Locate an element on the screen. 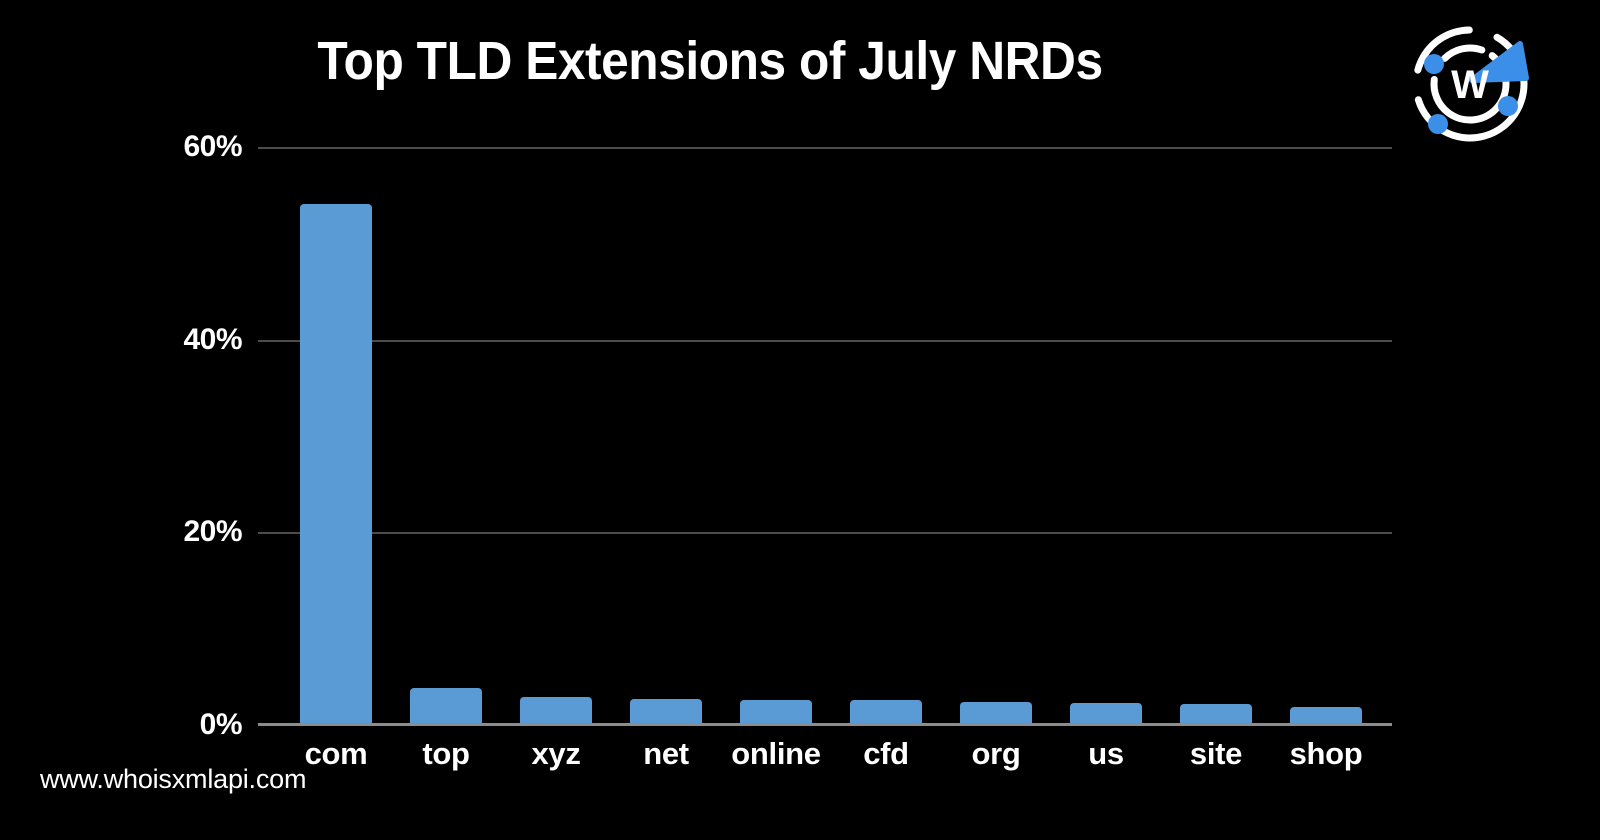  y-tick-label: 20% is located at coordinates (212, 532).